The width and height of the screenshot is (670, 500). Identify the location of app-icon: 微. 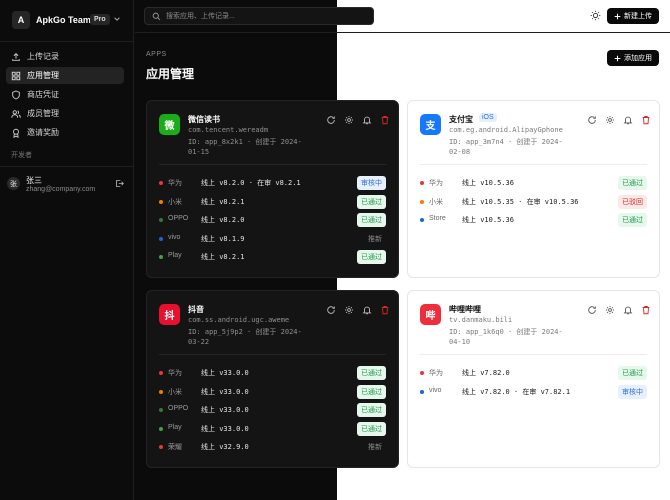
(169, 124).